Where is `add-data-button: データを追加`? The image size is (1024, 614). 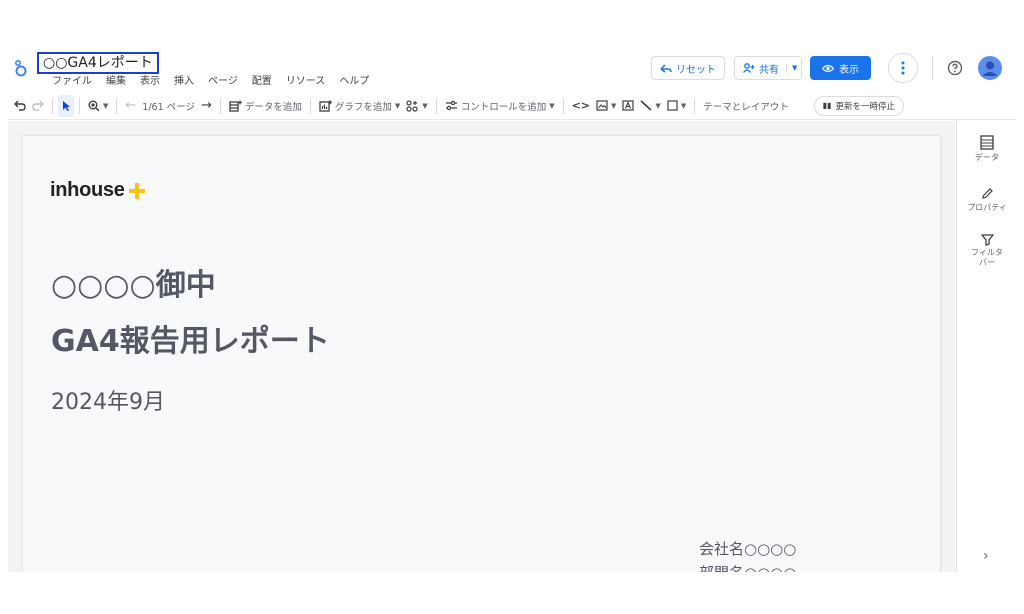
add-data-button: データを追加 is located at coordinates (265, 106).